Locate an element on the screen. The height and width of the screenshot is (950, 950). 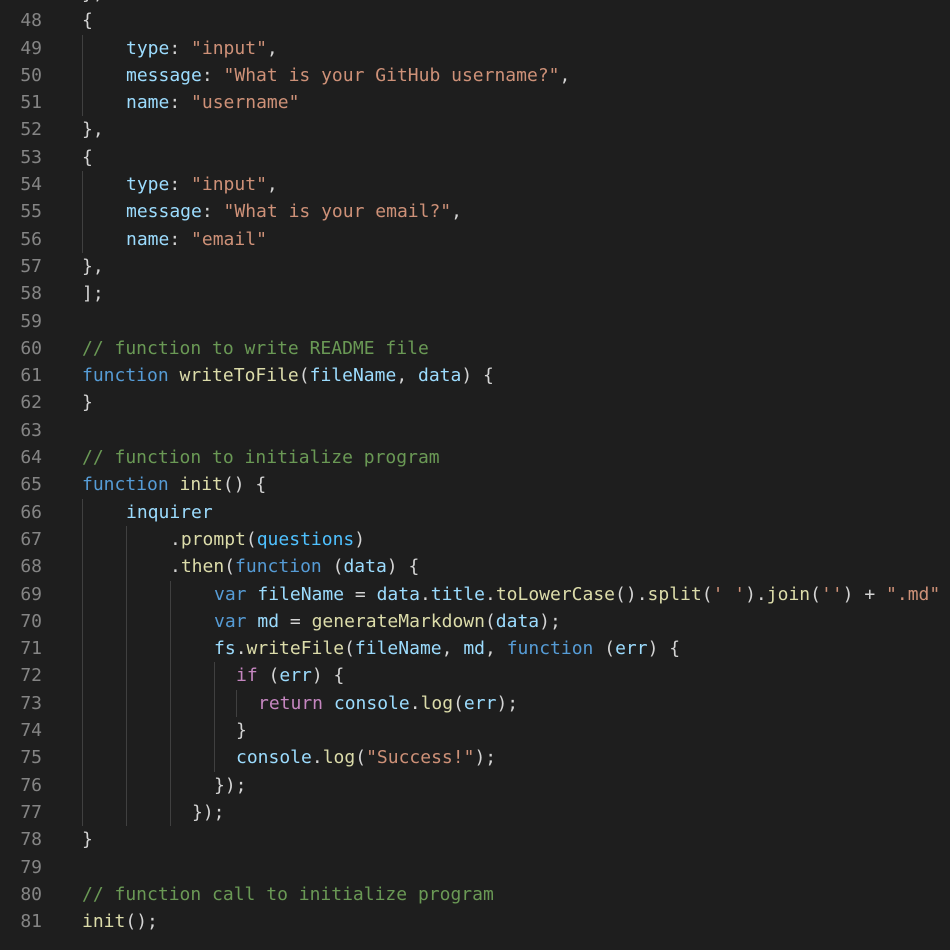
code-token: . is located at coordinates (317, 758).